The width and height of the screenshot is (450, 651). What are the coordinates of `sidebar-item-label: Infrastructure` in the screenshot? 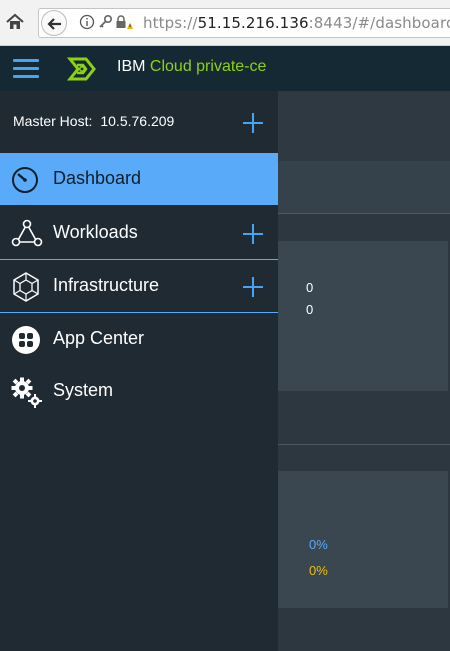 It's located at (106, 285).